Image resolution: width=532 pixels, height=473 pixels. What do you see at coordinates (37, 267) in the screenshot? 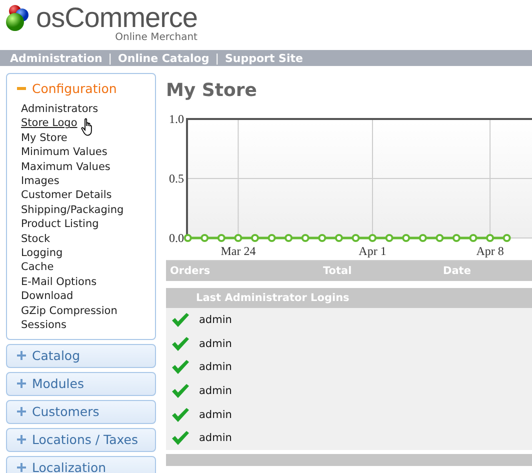
I see `menu-item: Cache` at bounding box center [37, 267].